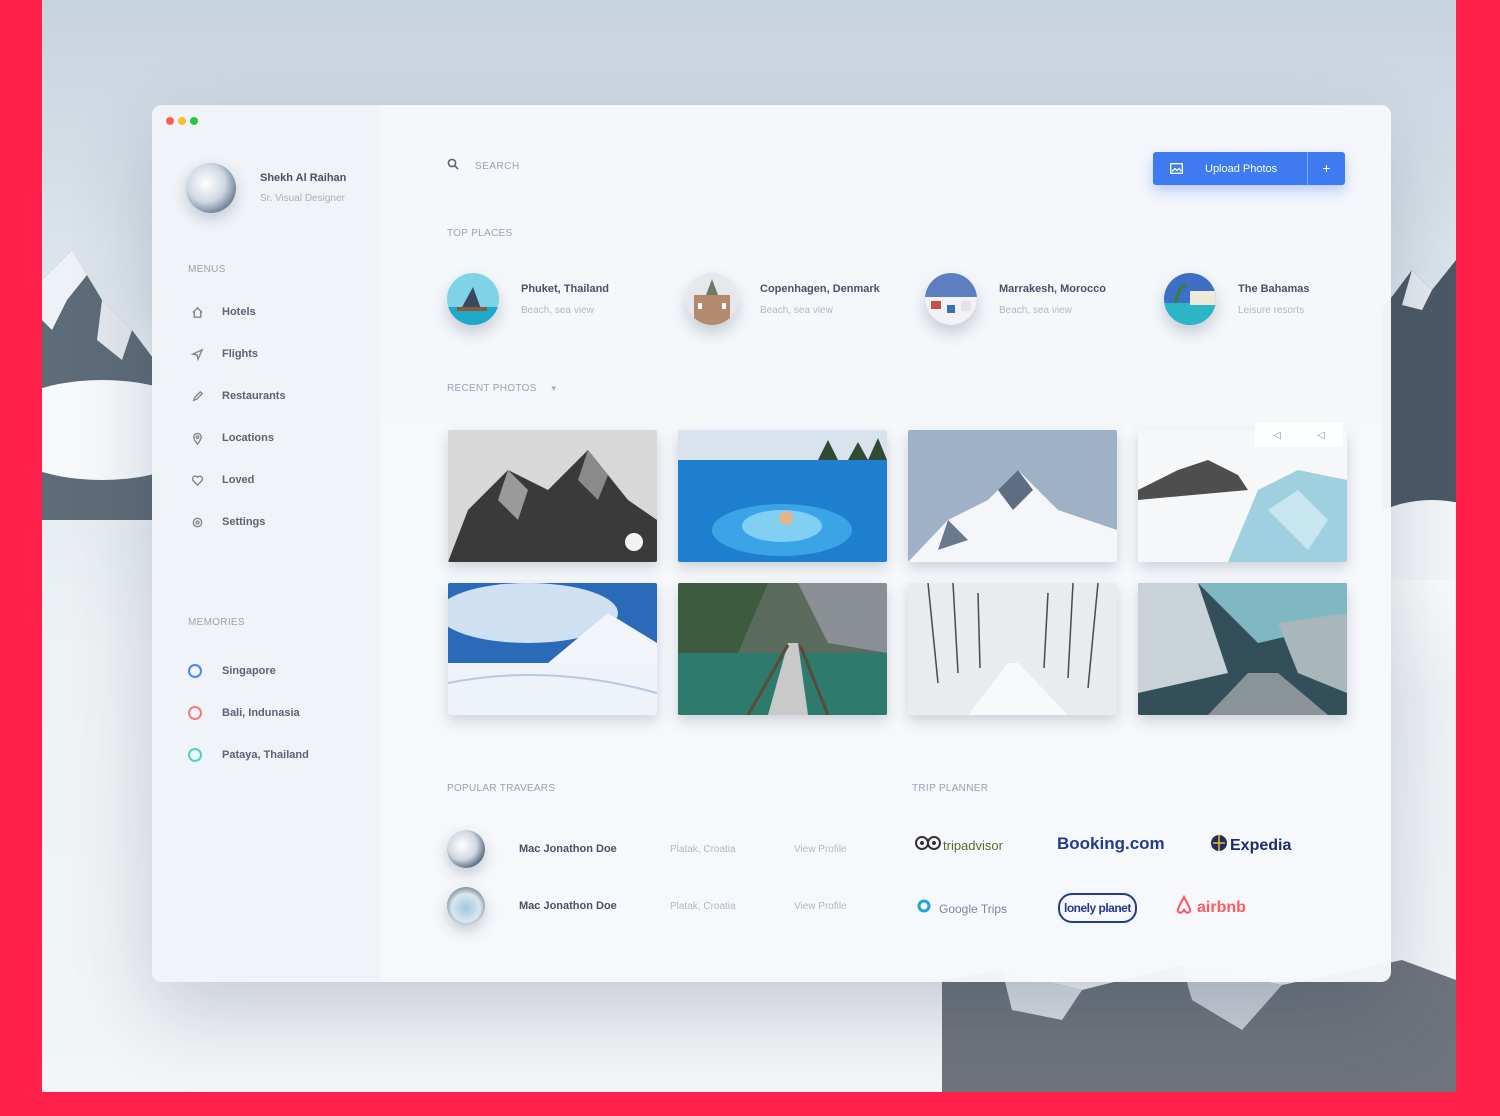  I want to click on brand-label: Expedia, so click(1261, 845).